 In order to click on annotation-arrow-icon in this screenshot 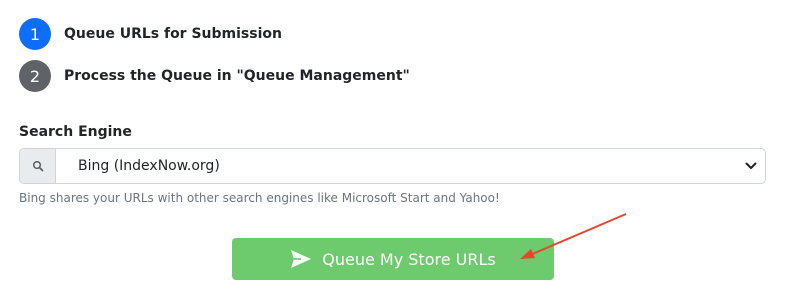, I will do `click(573, 236)`.